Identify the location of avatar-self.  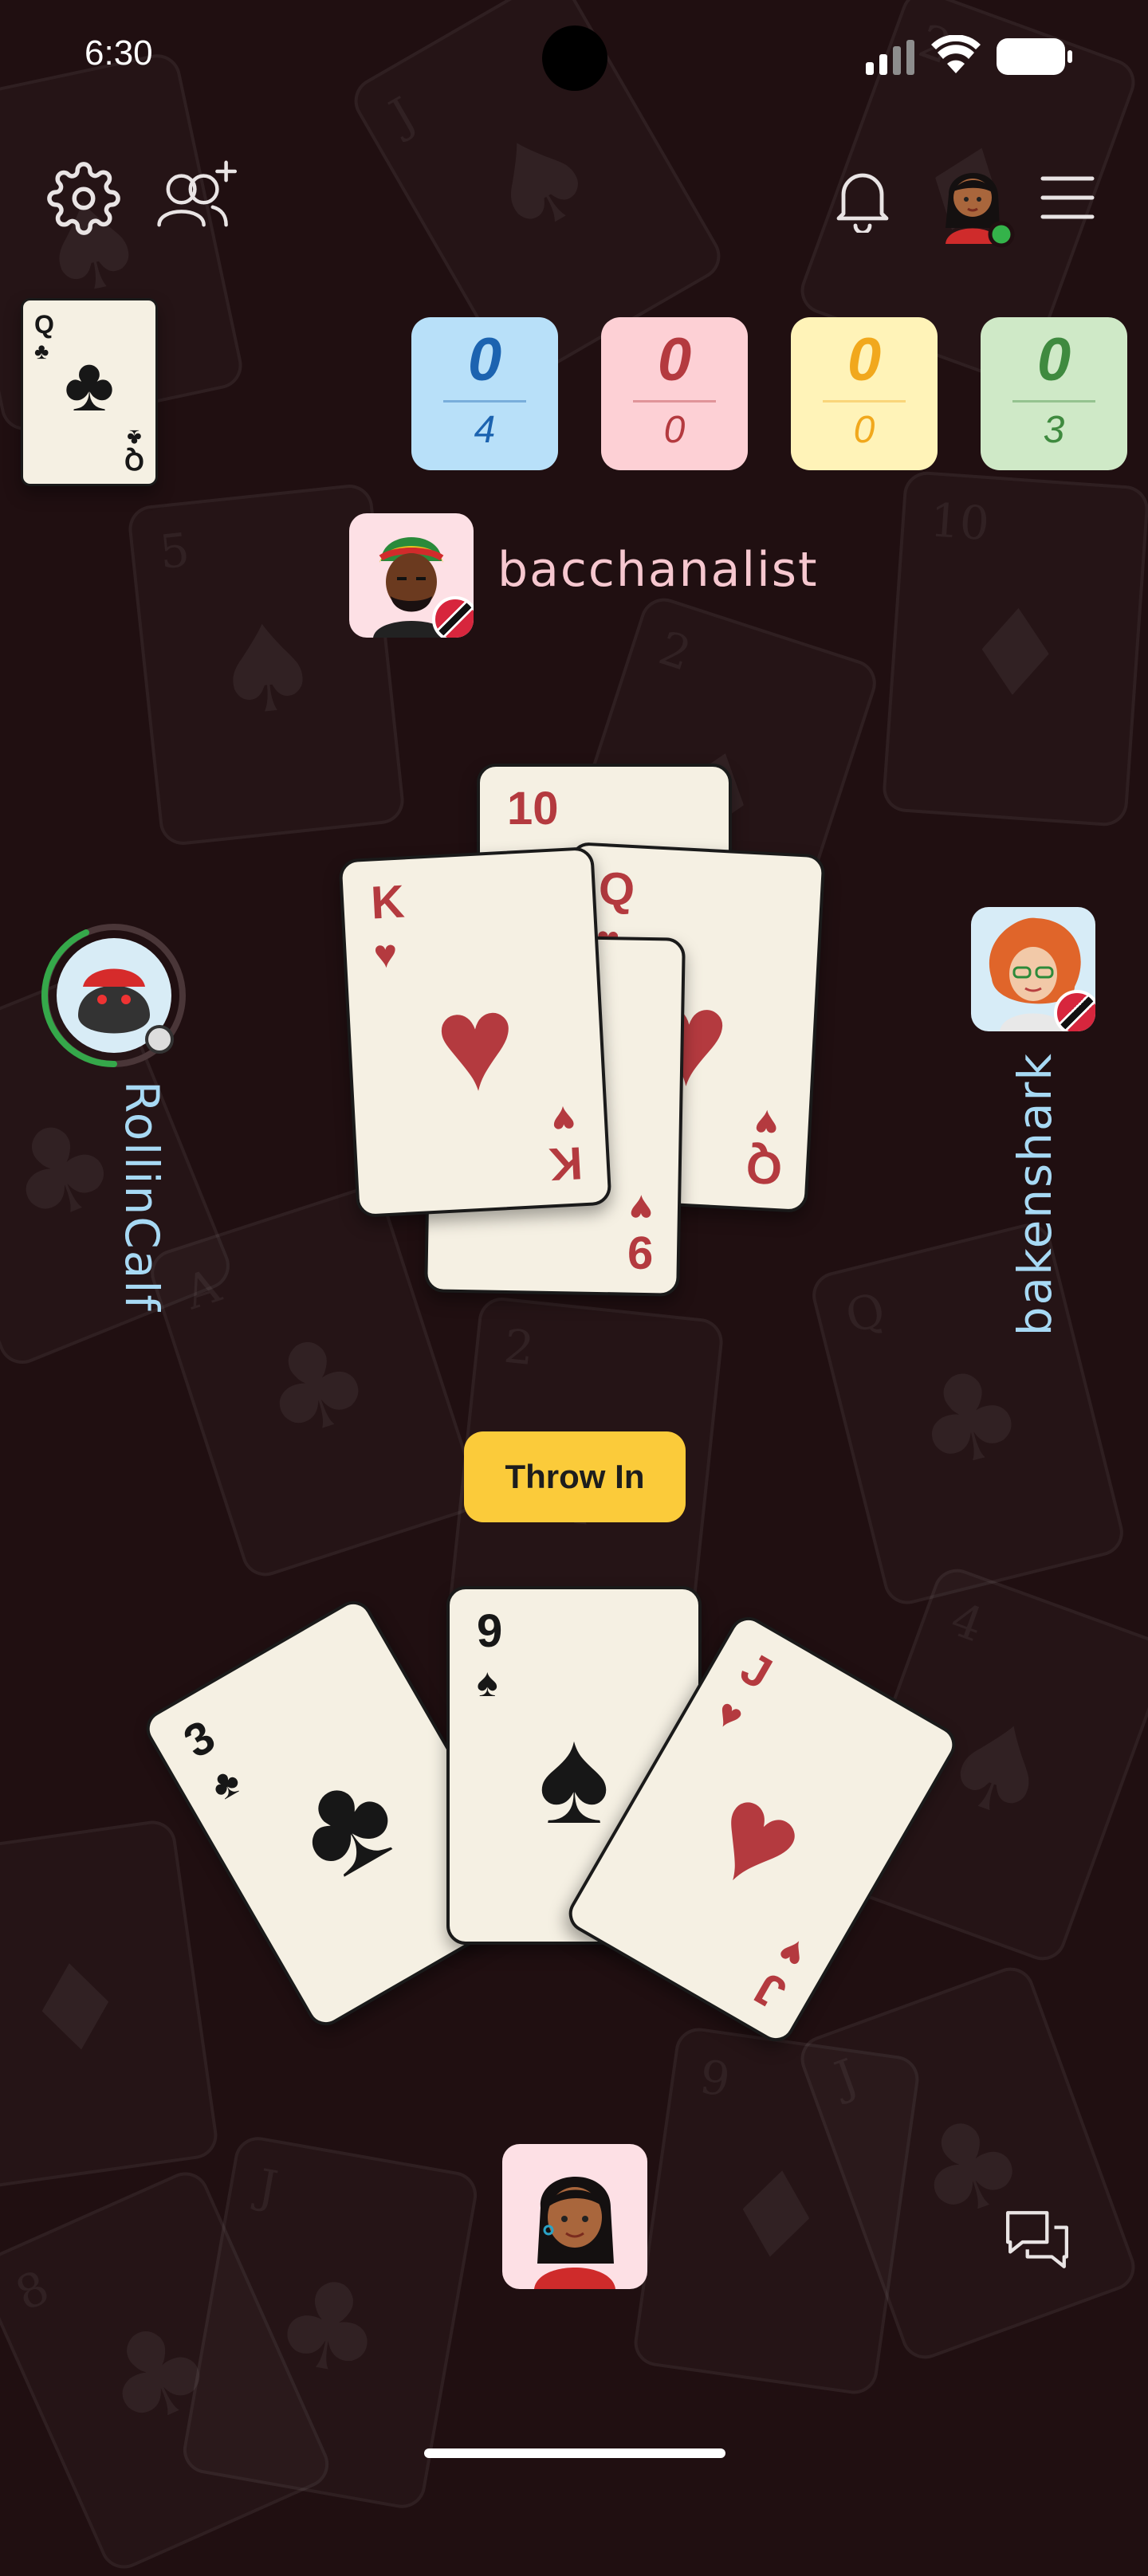
(574, 2216).